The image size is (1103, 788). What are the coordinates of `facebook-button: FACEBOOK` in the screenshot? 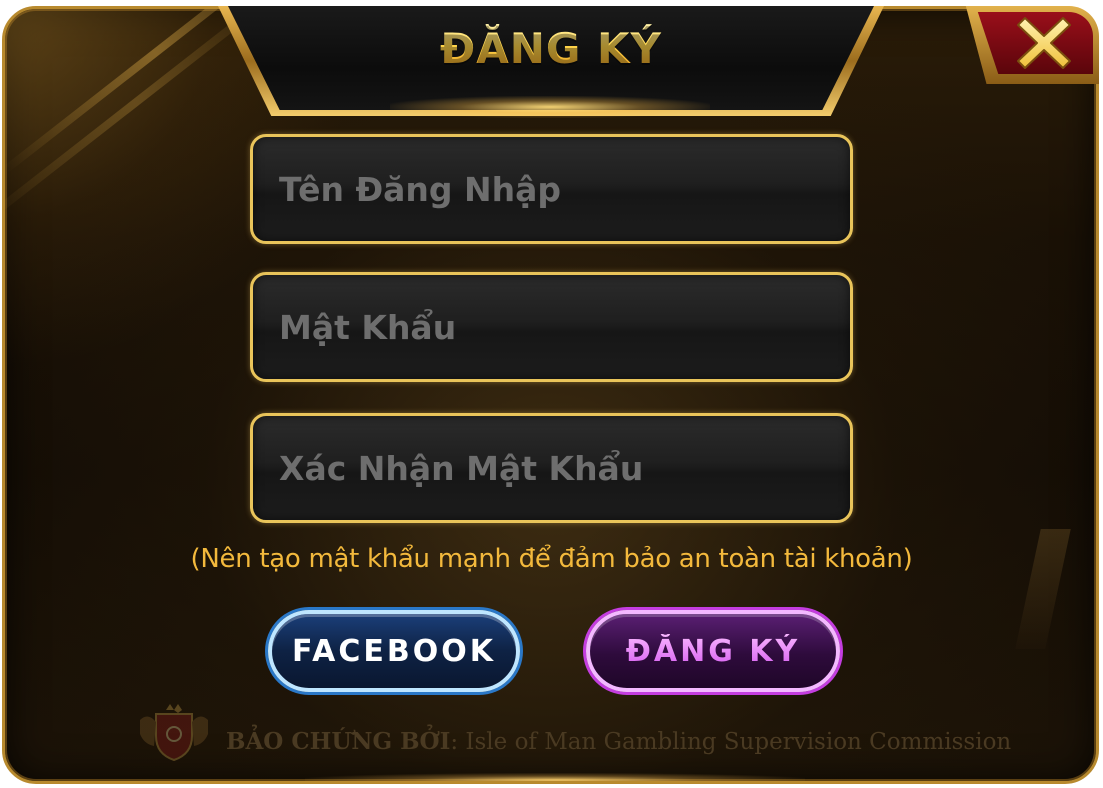 It's located at (394, 651).